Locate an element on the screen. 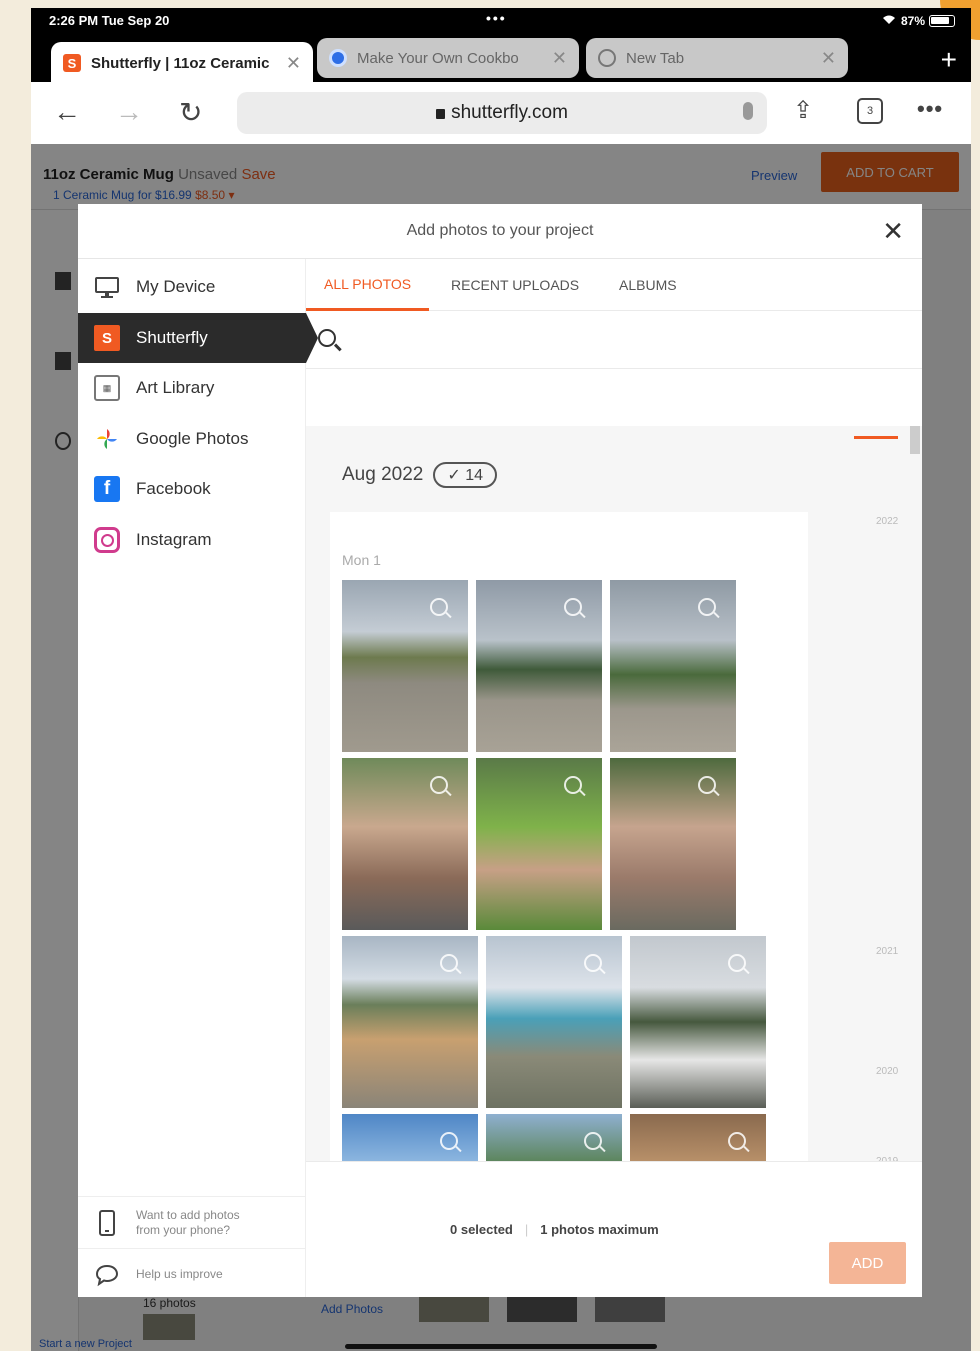  globe-icon is located at coordinates (607, 58).